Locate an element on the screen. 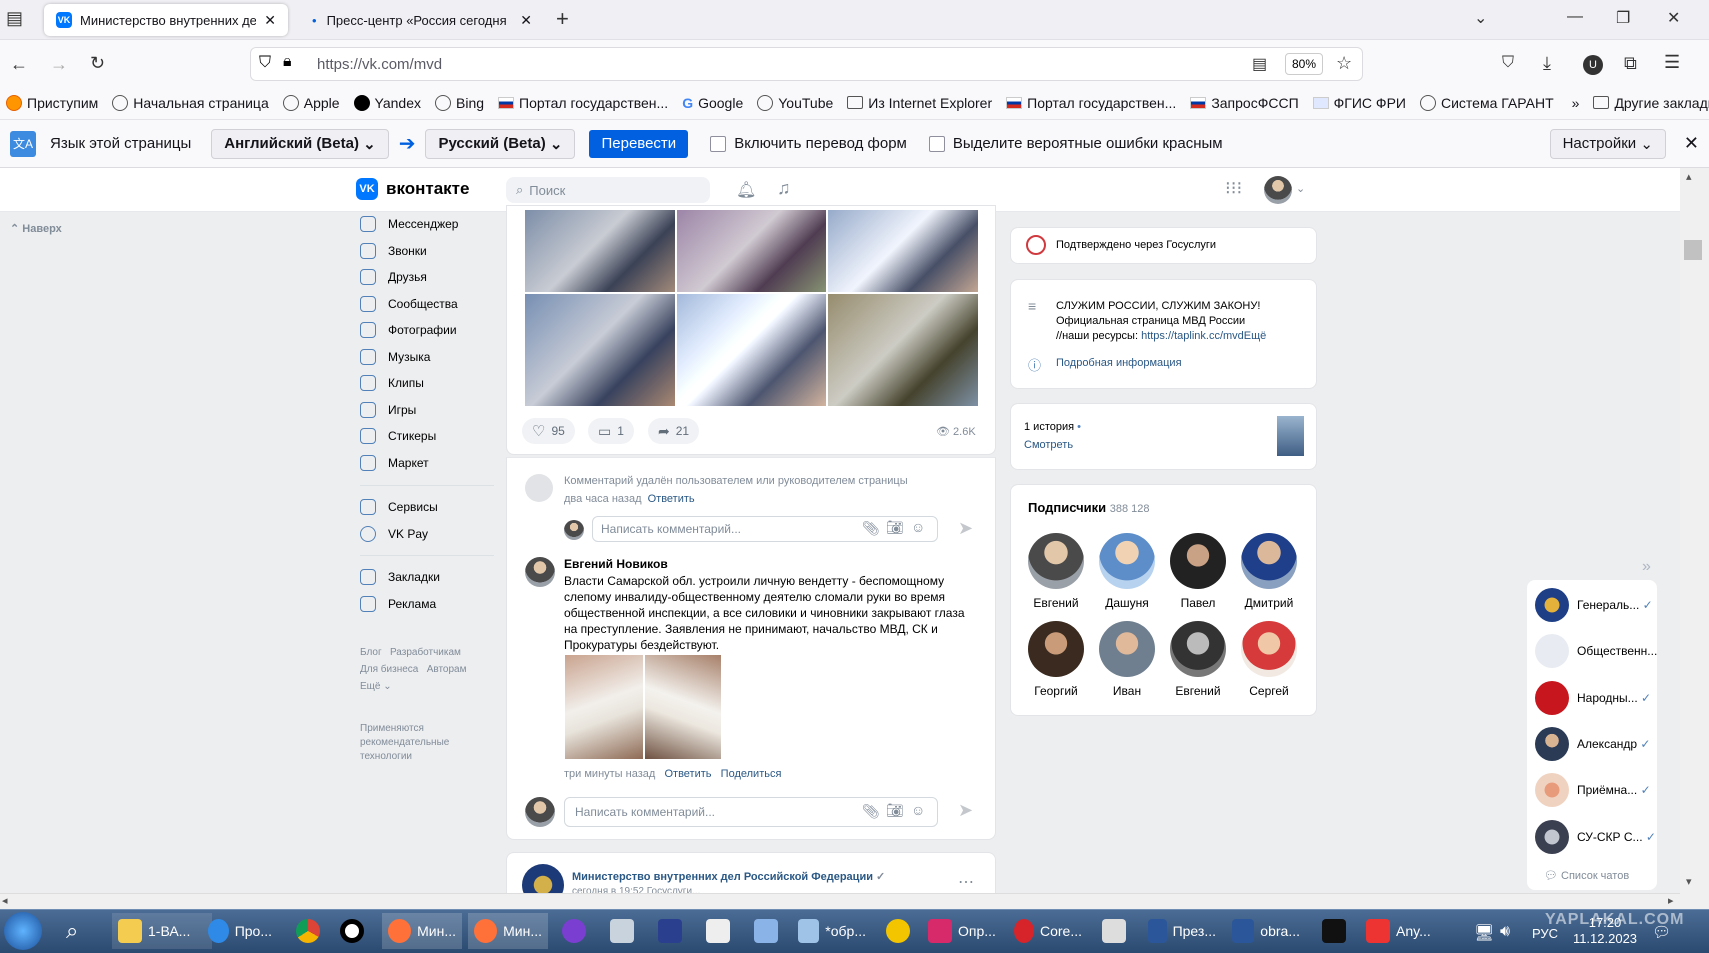 The height and width of the screenshot is (953, 1709). chat-list-footer: 💬︎ Список чатов is located at coordinates (1586, 875).